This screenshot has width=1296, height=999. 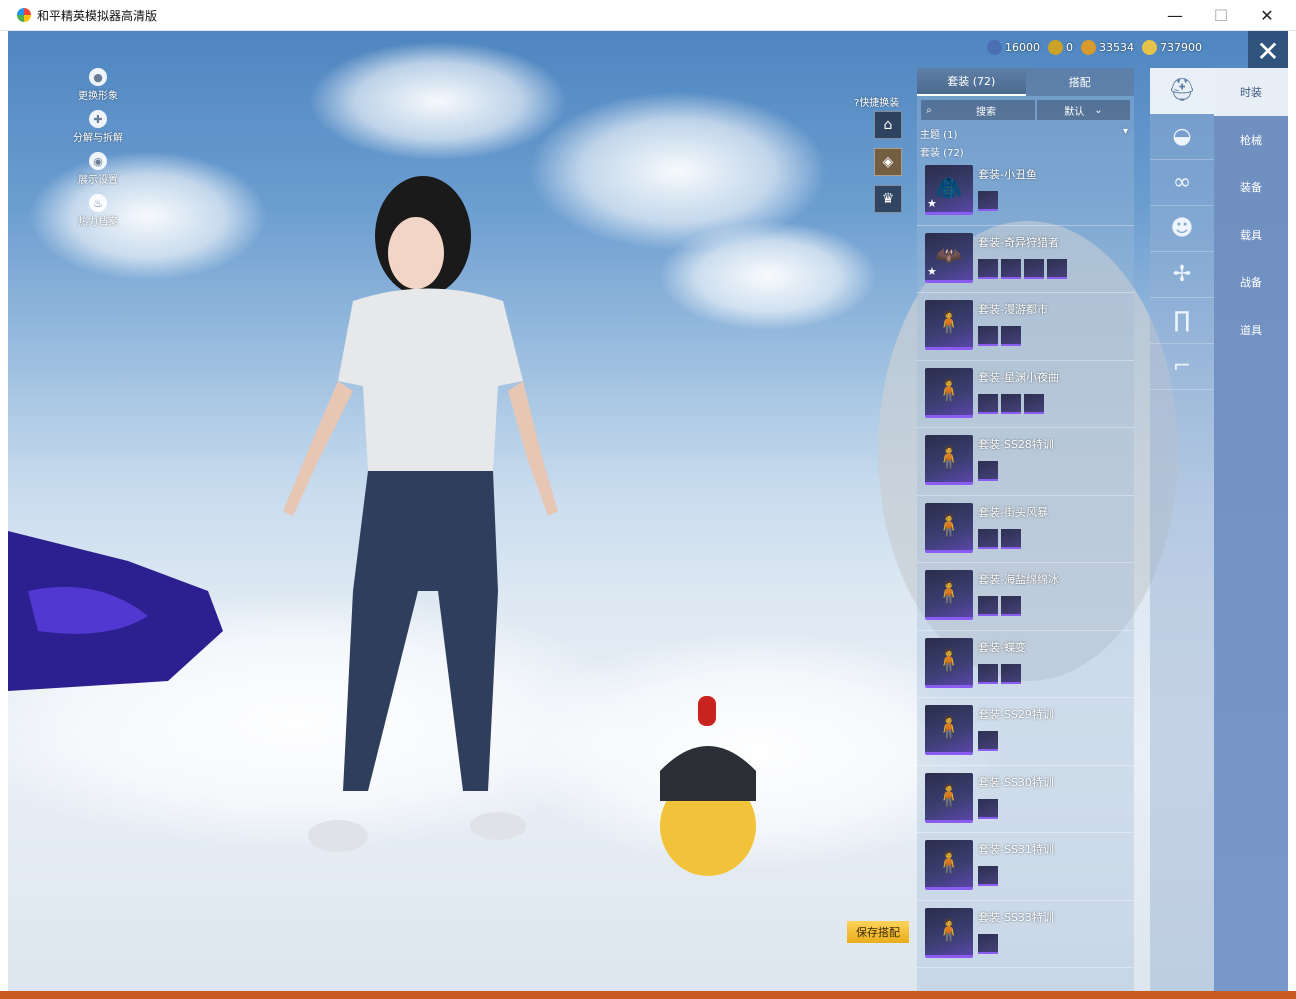 I want to click on category-shoes-button: ⌐, so click(x=1182, y=367).